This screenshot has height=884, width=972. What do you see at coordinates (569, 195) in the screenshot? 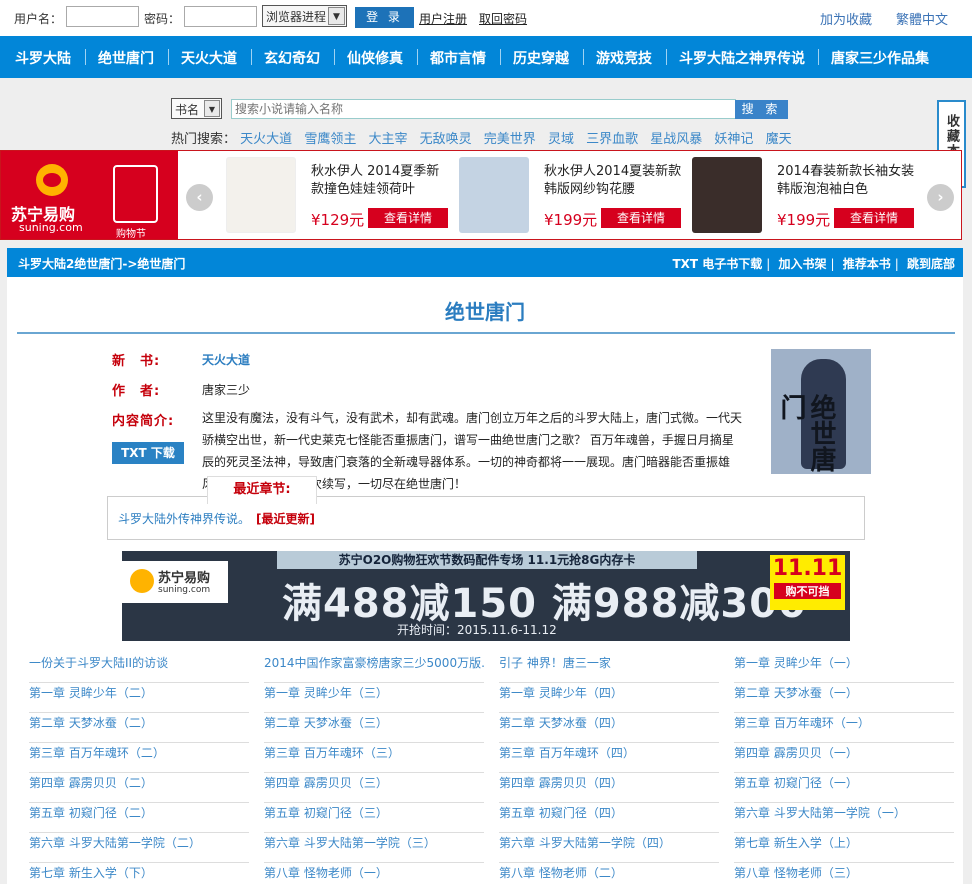
I see `ad-product: 秋水伊人2014夏装新款韩版网纱钩花腰 ¥199元 查看详情` at bounding box center [569, 195].